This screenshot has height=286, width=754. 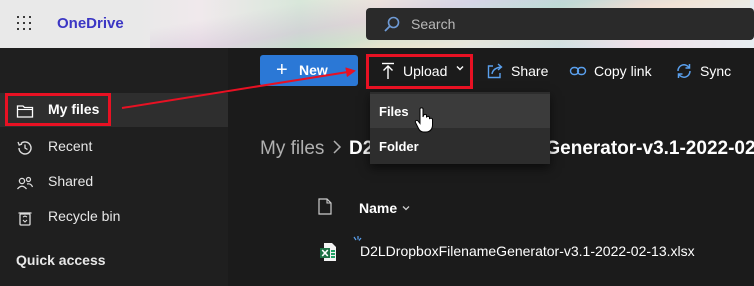 I want to click on app-title: OneDrive, so click(x=90, y=23).